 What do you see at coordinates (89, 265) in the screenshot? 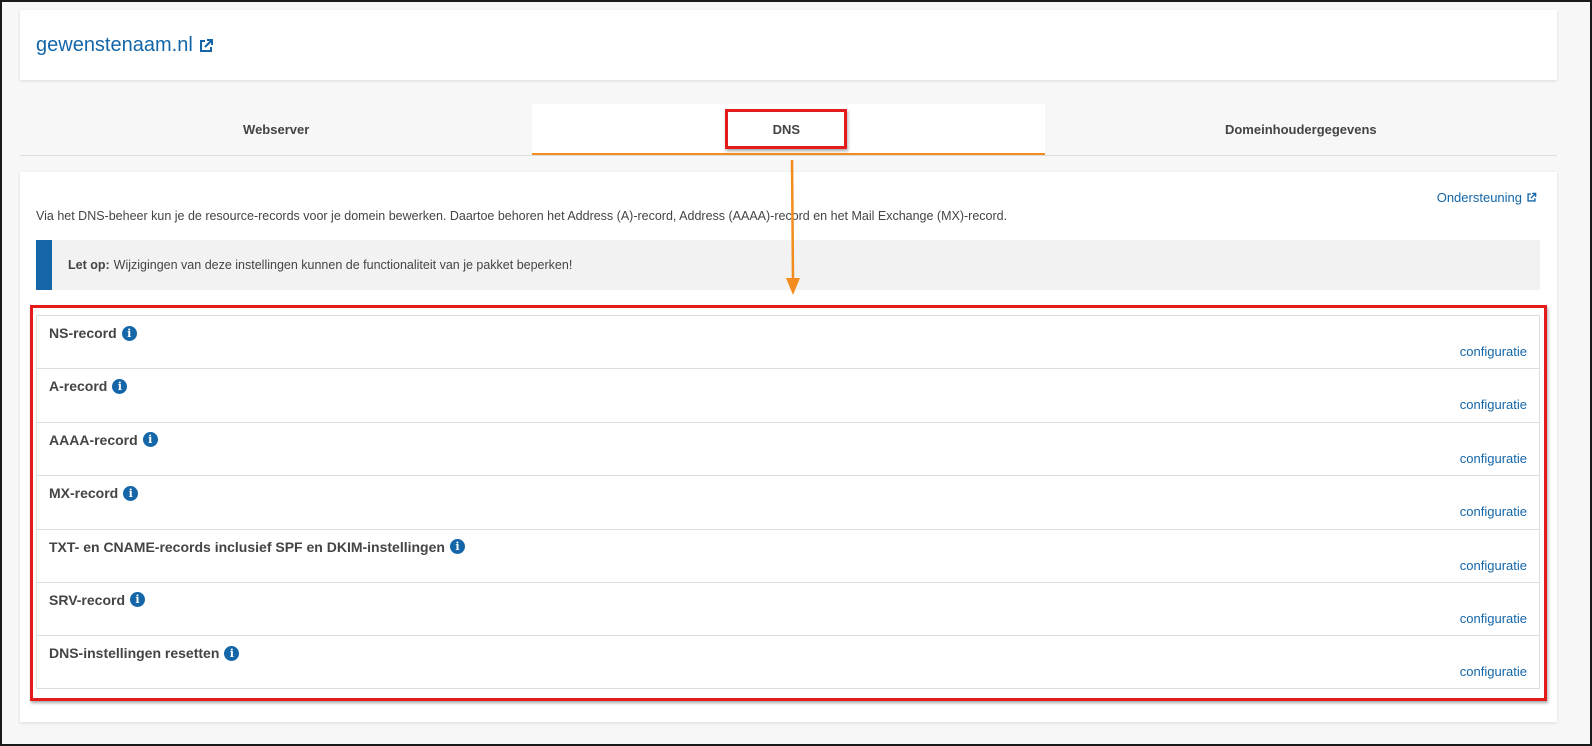
I see `notice-label: Let op:` at bounding box center [89, 265].